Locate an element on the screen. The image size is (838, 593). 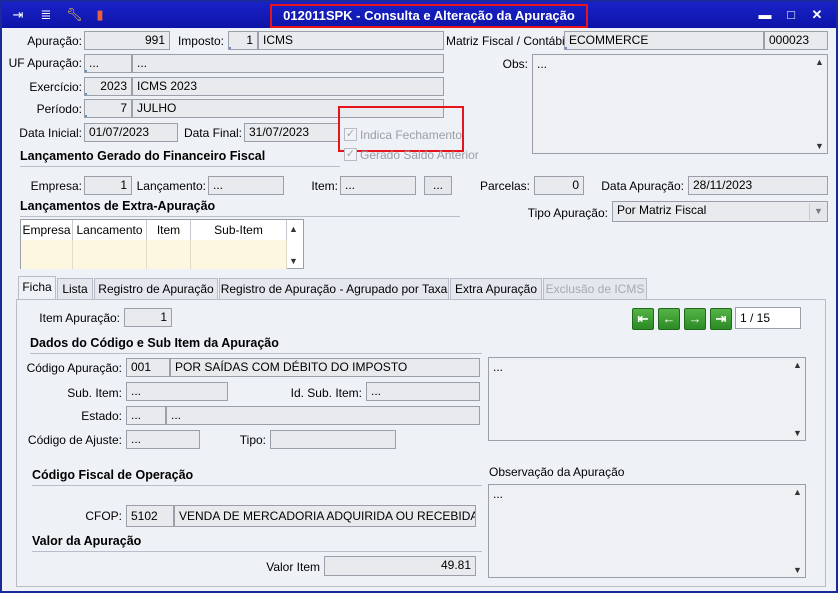
apuracao-field: 991 is located at coordinates (127, 40).